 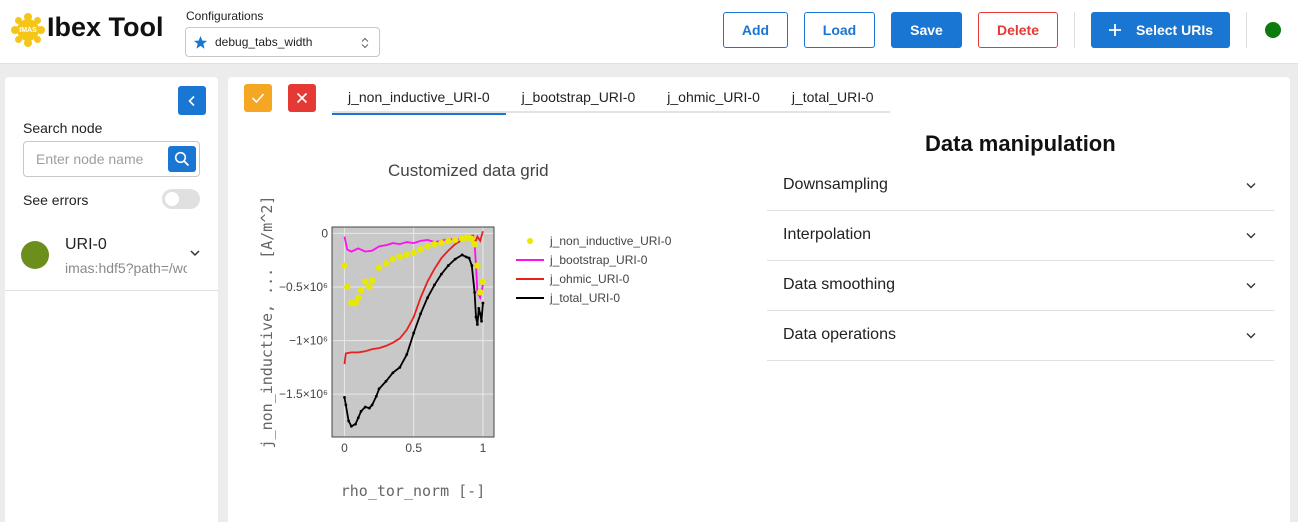 What do you see at coordinates (302, 98) in the screenshot?
I see `cancel-button` at bounding box center [302, 98].